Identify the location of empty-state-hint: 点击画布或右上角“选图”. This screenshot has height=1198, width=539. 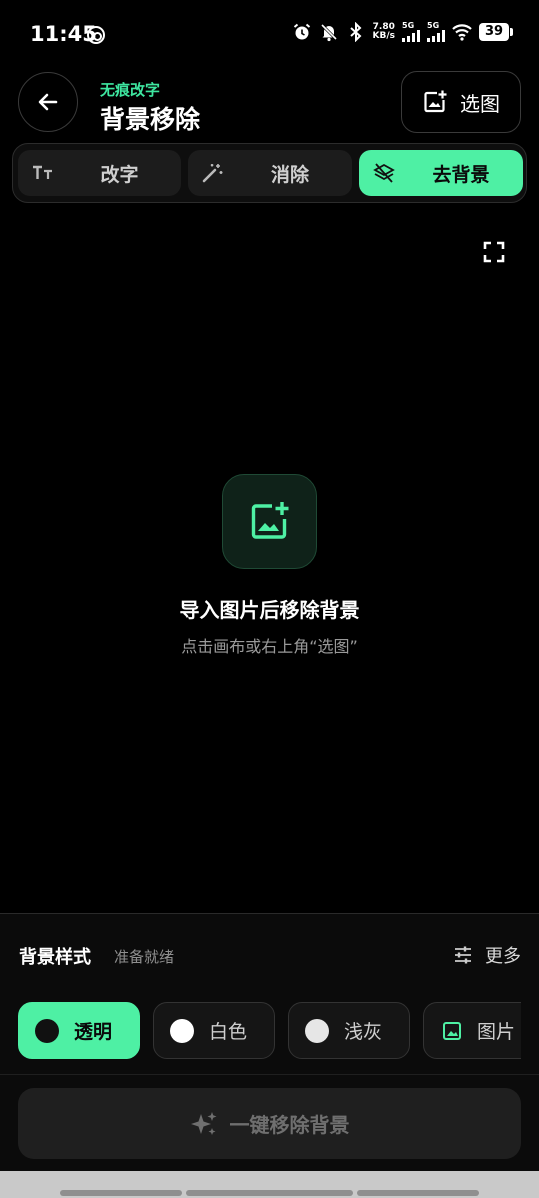
(269, 646).